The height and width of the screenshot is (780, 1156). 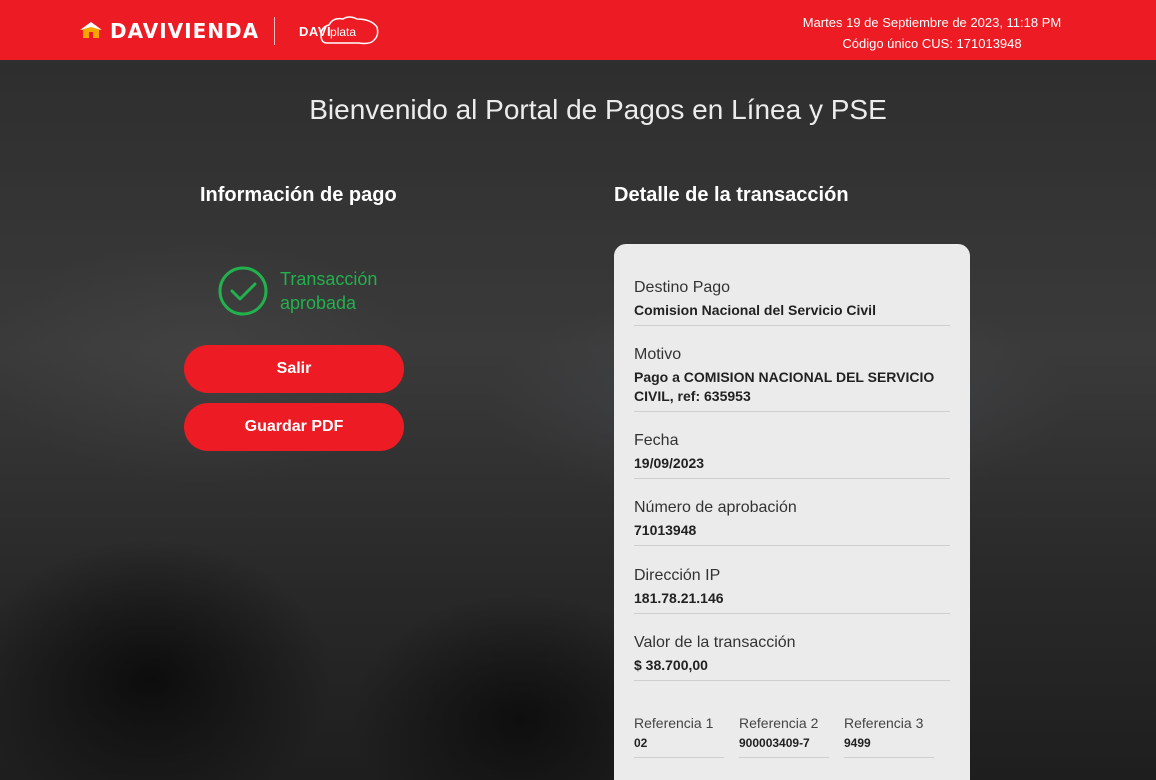 What do you see at coordinates (669, 463) in the screenshot?
I see `fecha-value: 19/09/2023` at bounding box center [669, 463].